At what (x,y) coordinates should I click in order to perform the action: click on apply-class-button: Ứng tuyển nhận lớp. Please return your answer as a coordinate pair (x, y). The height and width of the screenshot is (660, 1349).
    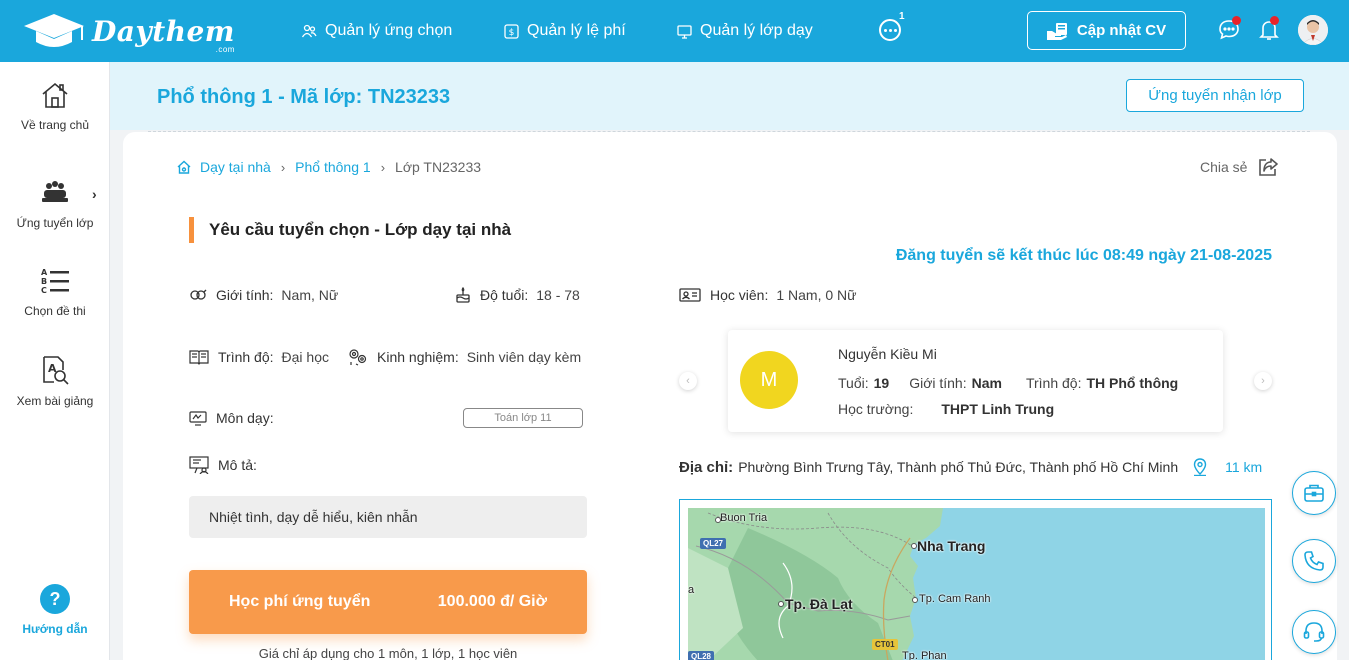
    Looking at the image, I should click on (1215, 95).